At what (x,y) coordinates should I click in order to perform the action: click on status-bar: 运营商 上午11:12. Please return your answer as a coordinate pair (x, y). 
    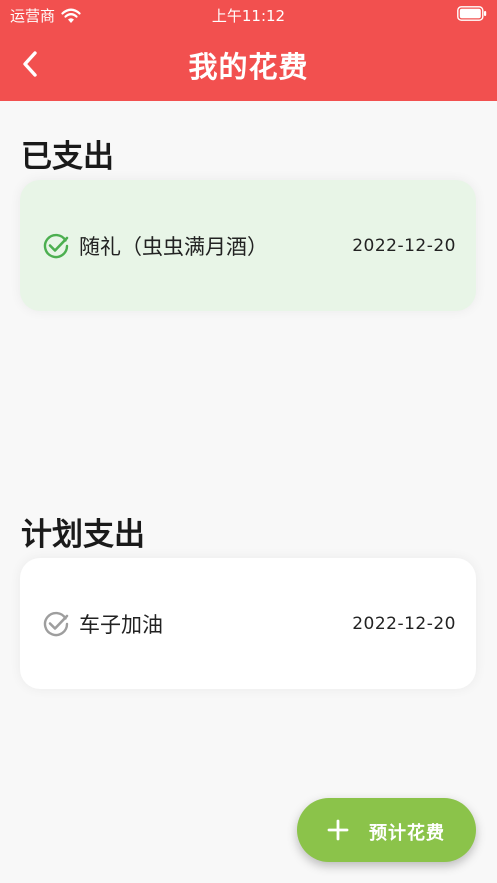
    Looking at the image, I should click on (248, 14).